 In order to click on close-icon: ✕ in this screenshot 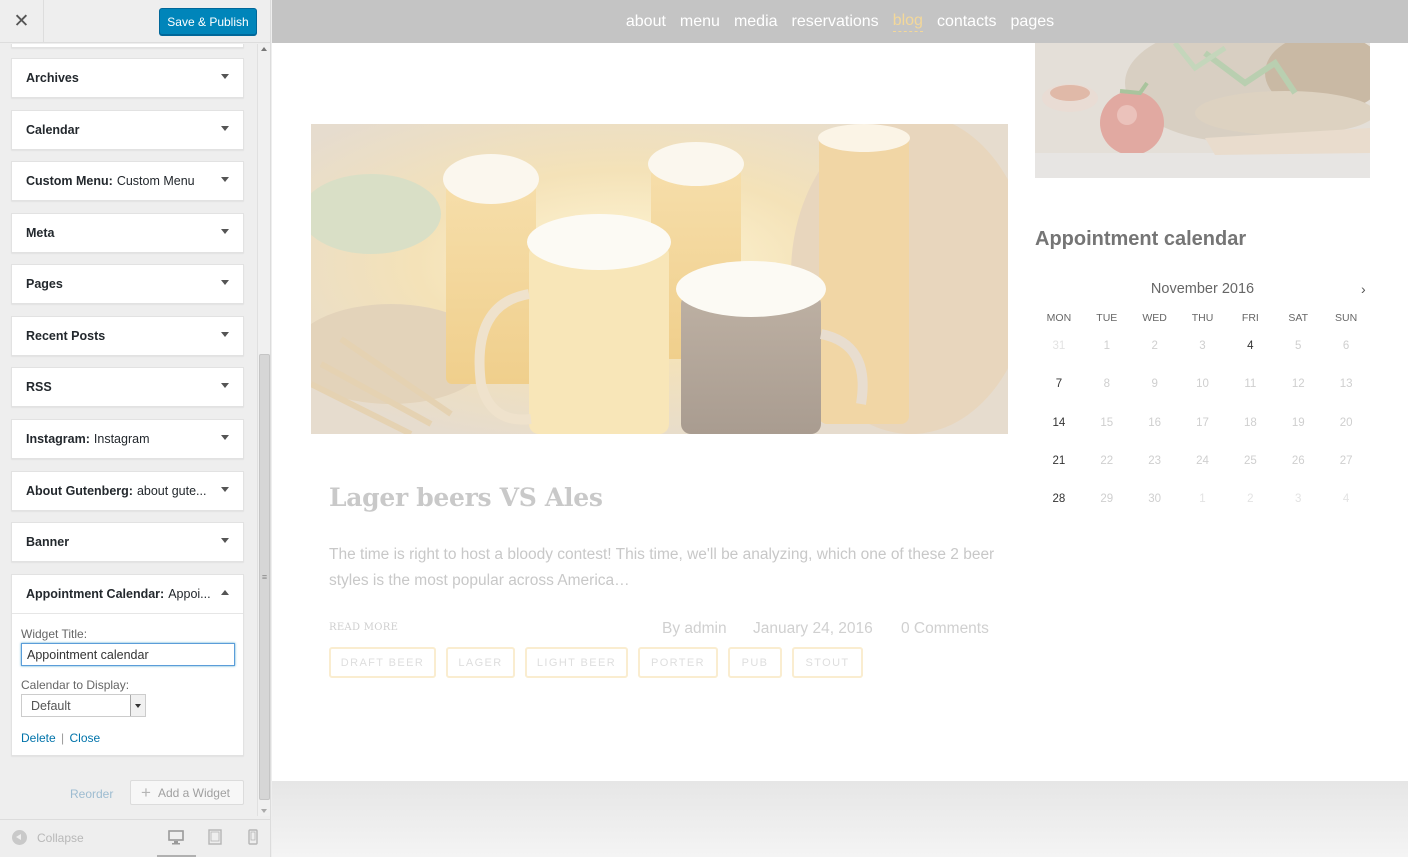, I will do `click(21, 21)`.